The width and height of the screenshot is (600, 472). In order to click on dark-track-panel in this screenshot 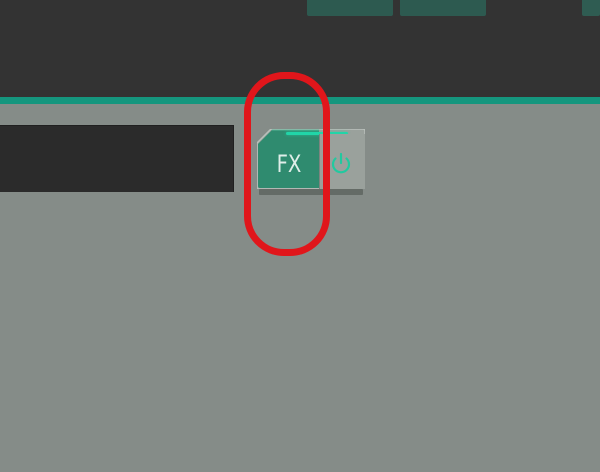, I will do `click(117, 158)`.